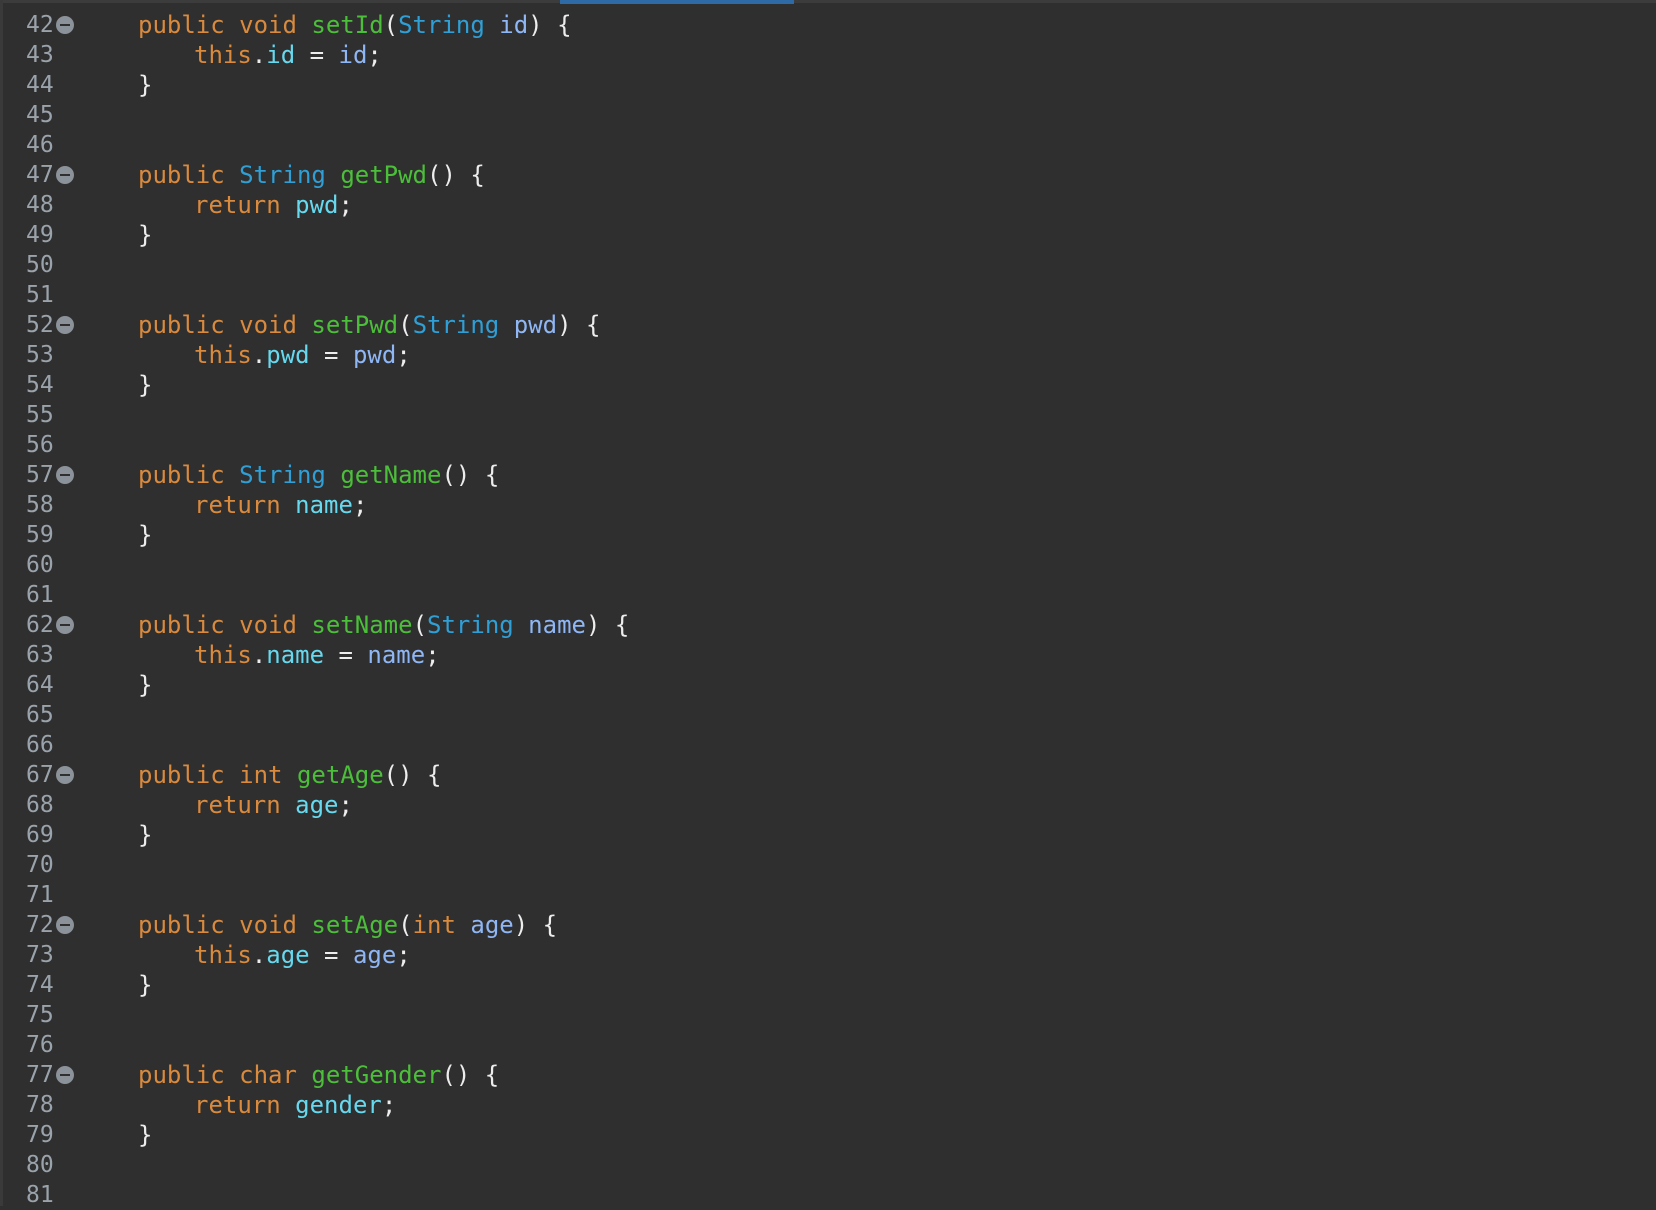 The width and height of the screenshot is (1656, 1210). Describe the element at coordinates (828, 805) in the screenshot. I see `code-line: 68 return age;` at that location.